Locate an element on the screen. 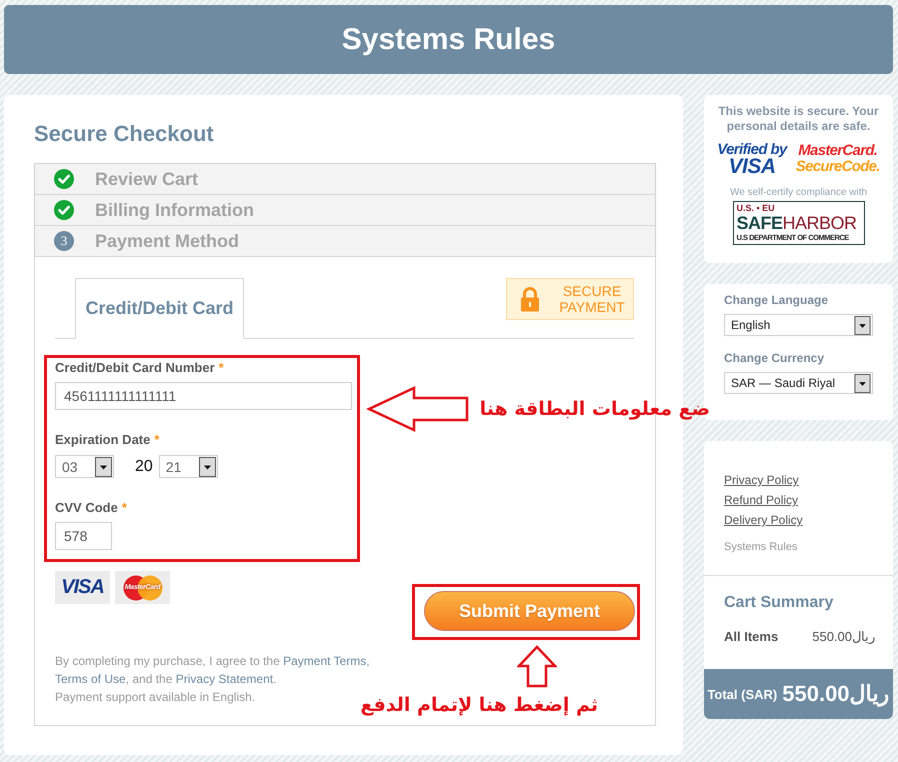 The height and width of the screenshot is (762, 898). terms-link: Privacy Statement is located at coordinates (225, 679).